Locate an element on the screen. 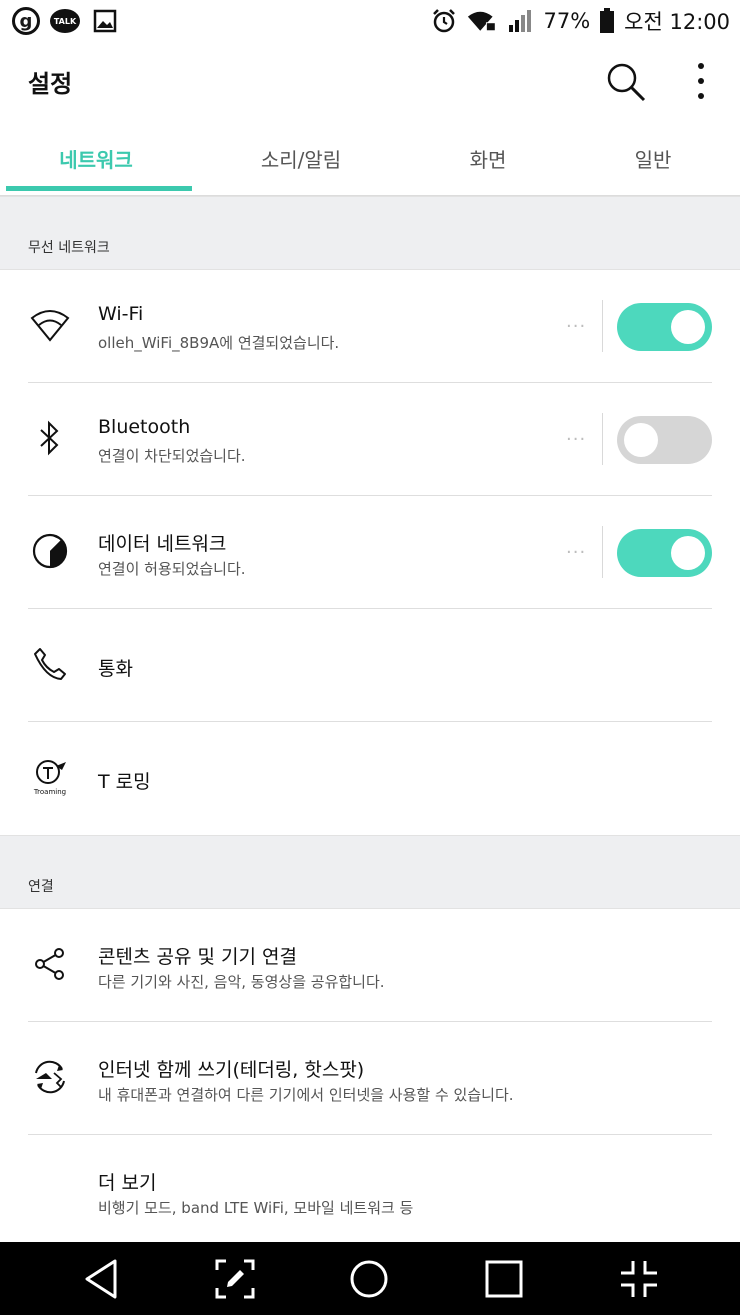 This screenshot has height=1315, width=740. list-item-troaming: Troaming T 로밍 is located at coordinates (370, 778).